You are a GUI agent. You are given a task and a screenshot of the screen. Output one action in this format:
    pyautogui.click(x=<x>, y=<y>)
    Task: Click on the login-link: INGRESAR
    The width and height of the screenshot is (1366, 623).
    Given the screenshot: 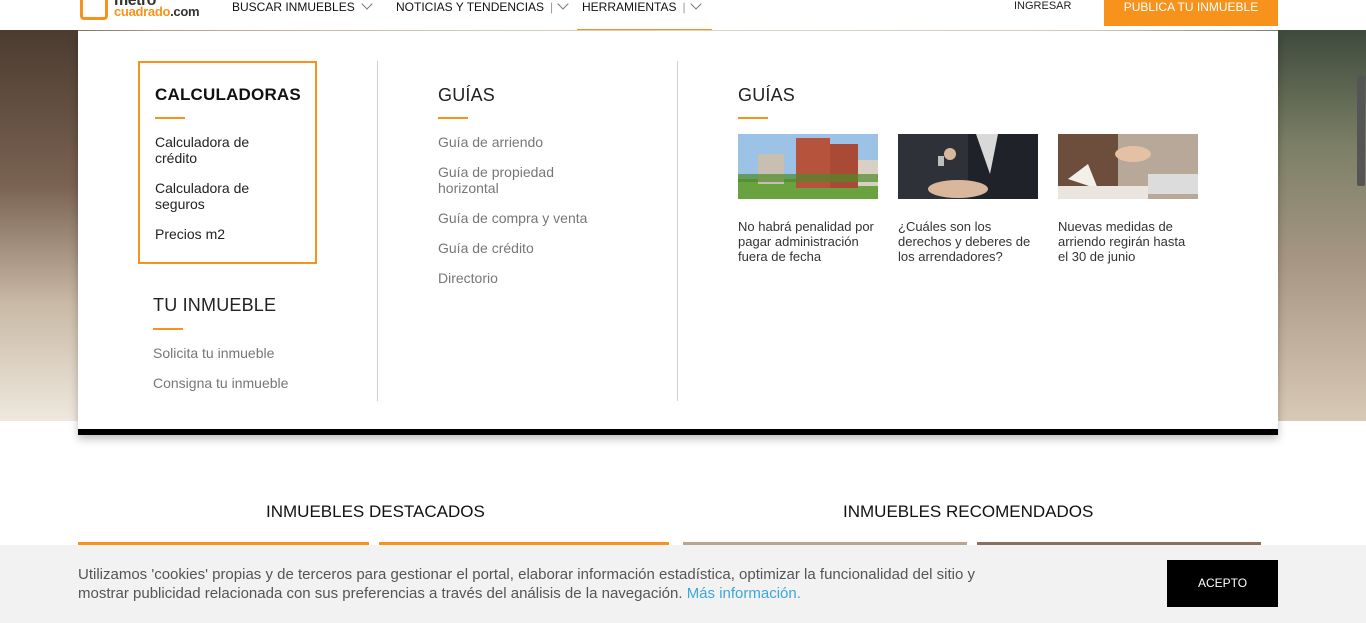 What is the action you would take?
    pyautogui.click(x=1042, y=6)
    